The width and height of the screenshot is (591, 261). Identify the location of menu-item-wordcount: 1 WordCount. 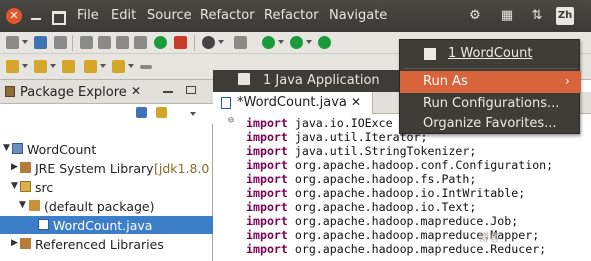
(490, 54).